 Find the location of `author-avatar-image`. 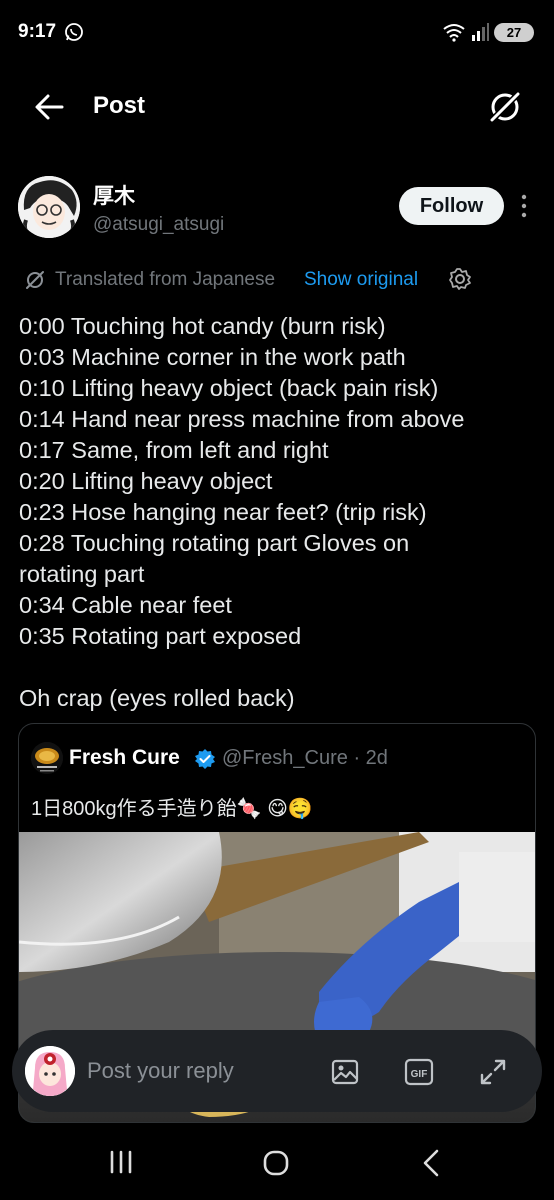

author-avatar-image is located at coordinates (49, 207).